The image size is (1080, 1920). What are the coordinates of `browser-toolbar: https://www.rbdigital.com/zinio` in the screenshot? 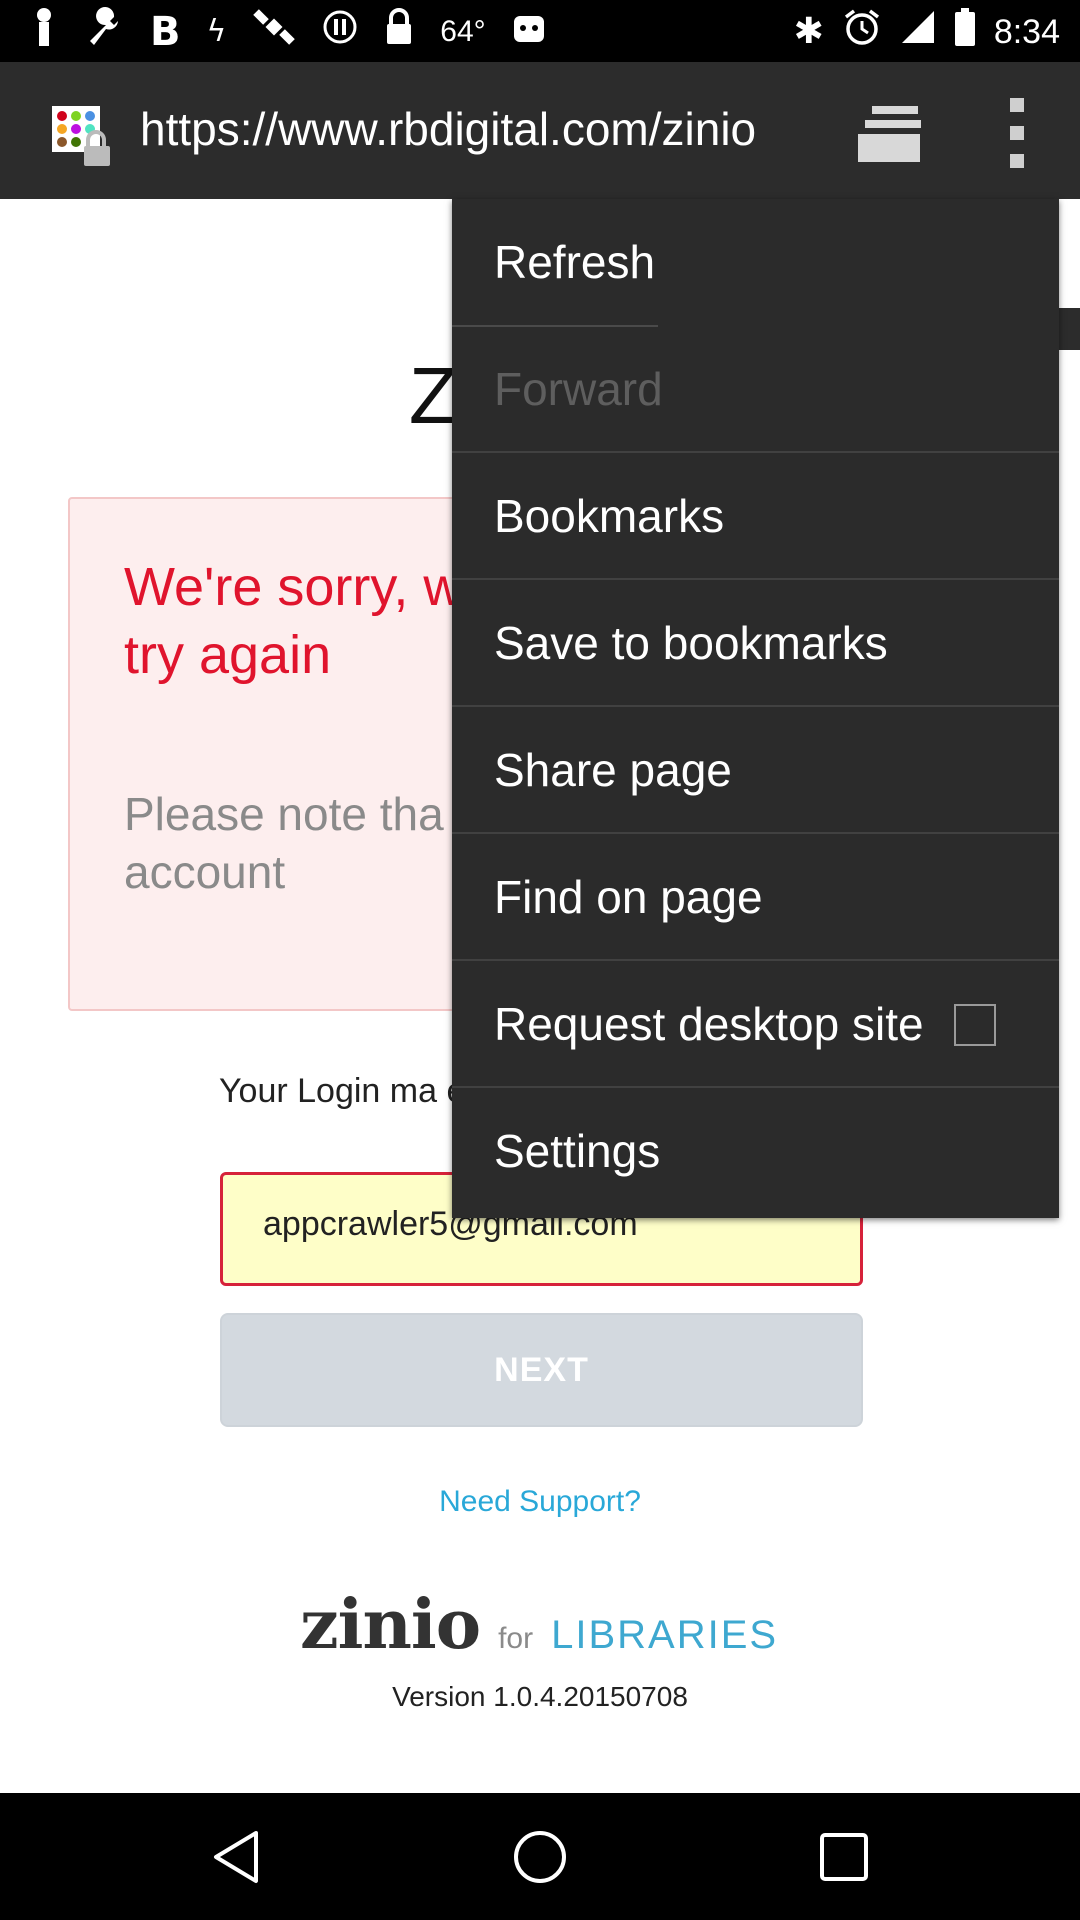 It's located at (540, 130).